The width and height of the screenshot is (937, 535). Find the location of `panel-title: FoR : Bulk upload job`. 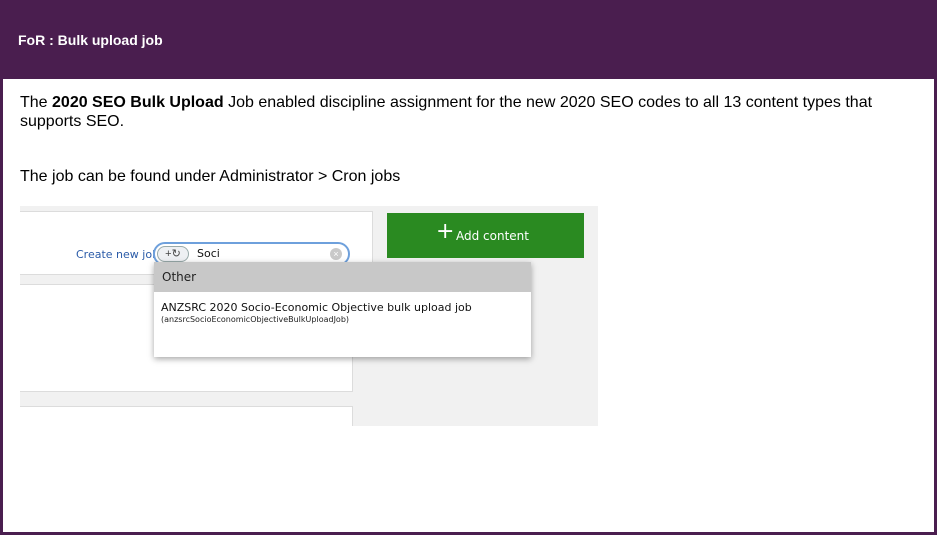

panel-title: FoR : Bulk upload job is located at coordinates (90, 40).